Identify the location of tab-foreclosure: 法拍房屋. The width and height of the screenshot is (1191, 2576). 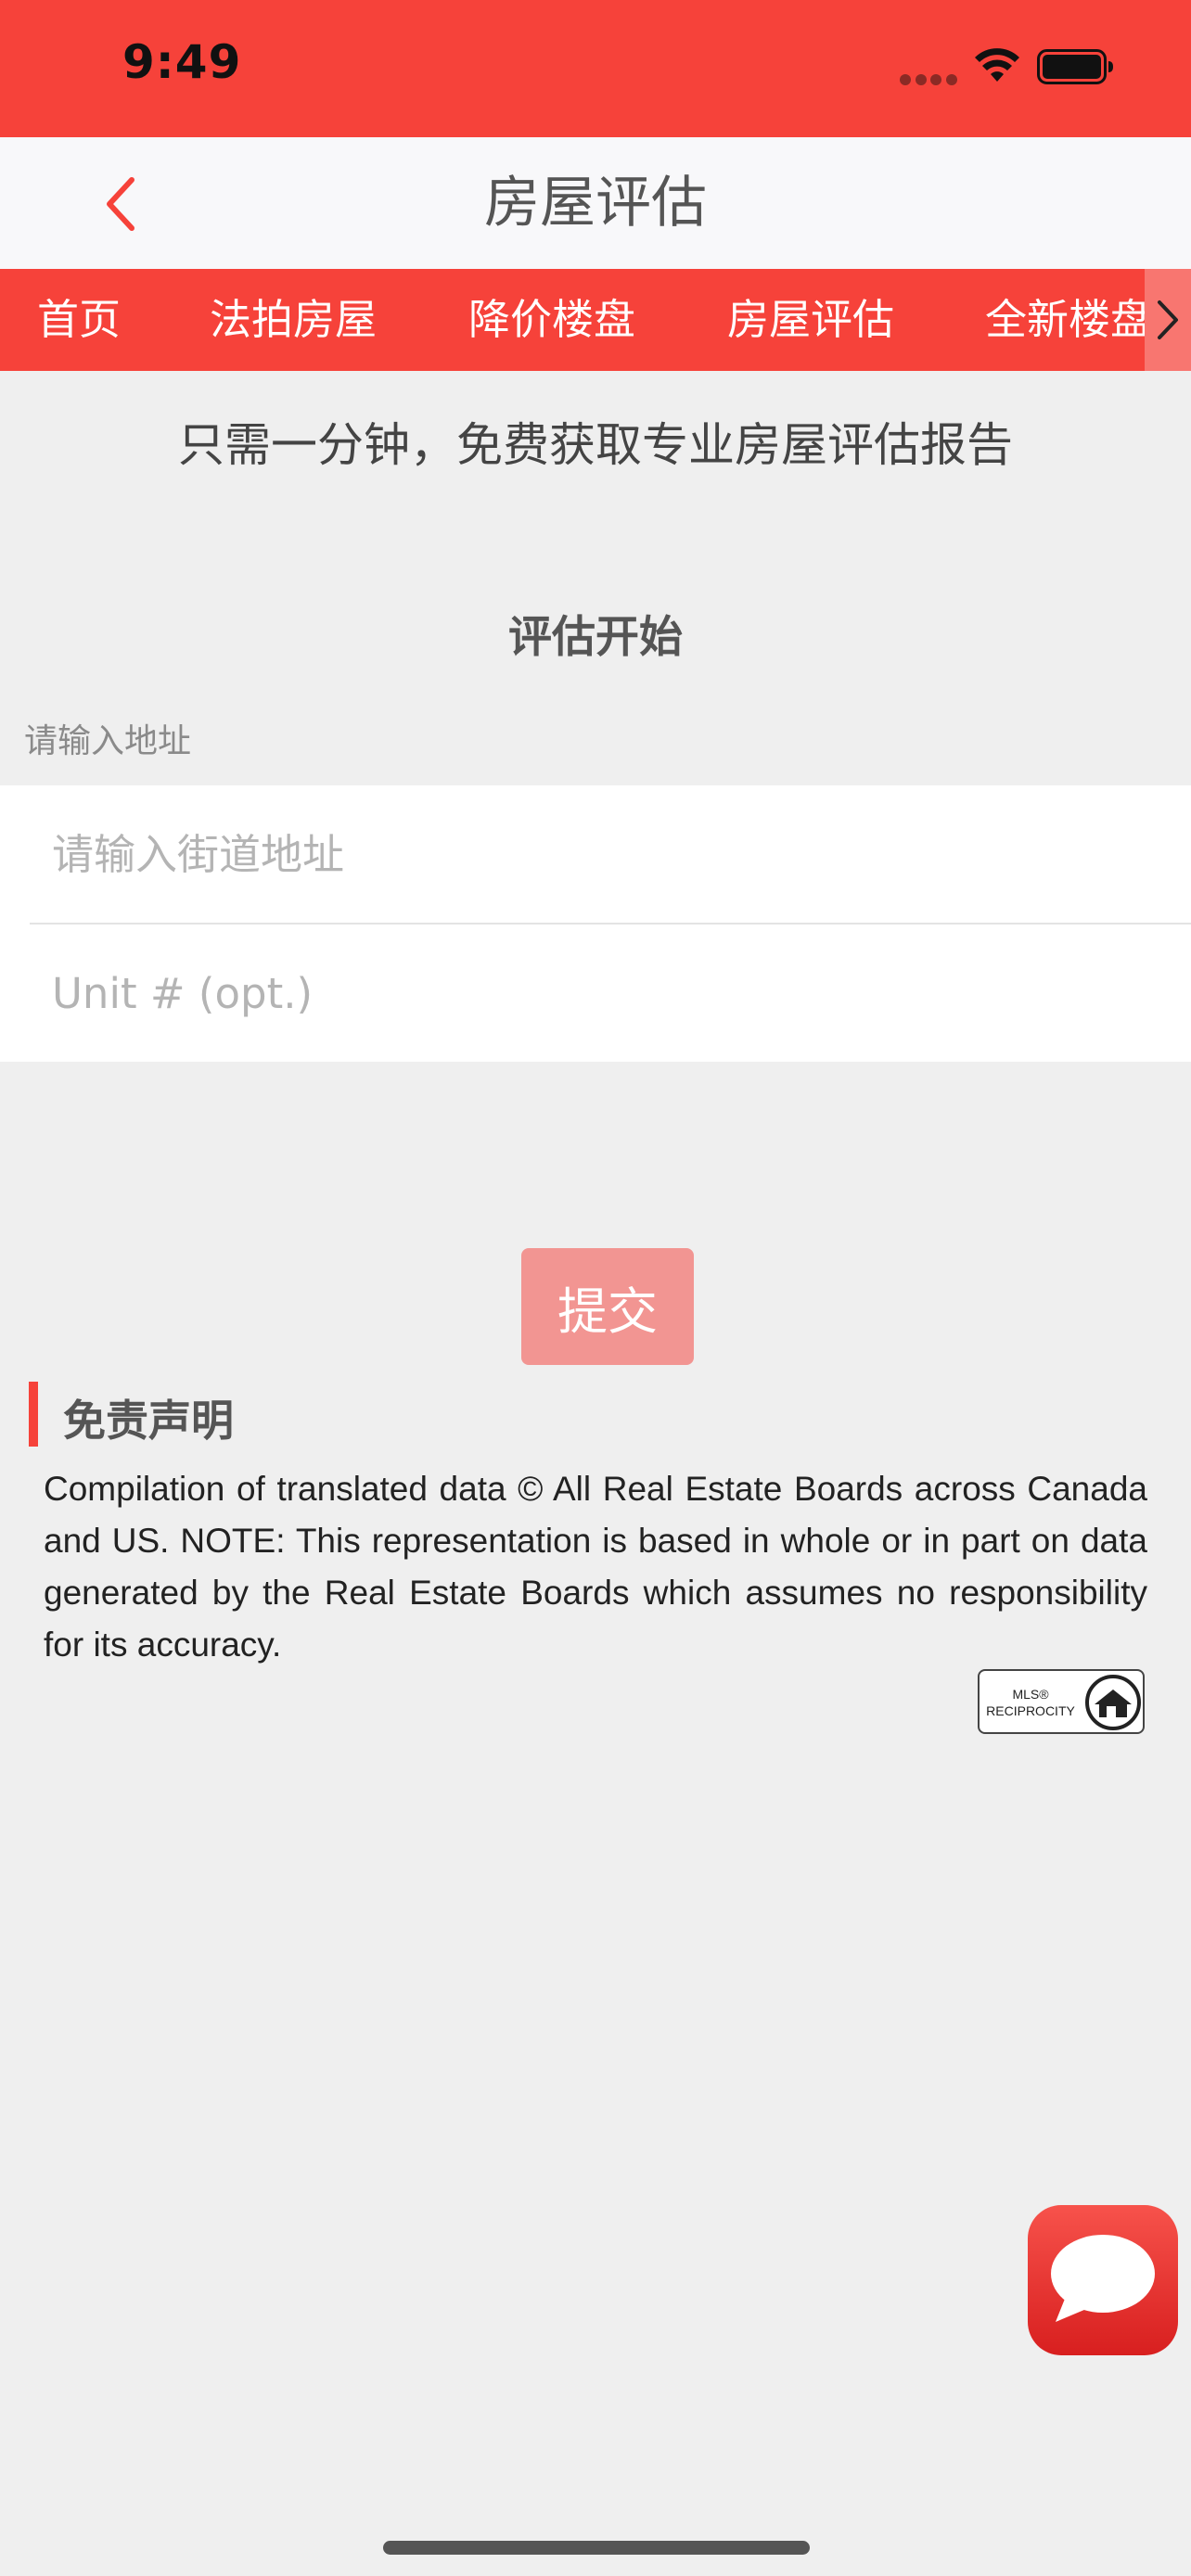
(293, 320).